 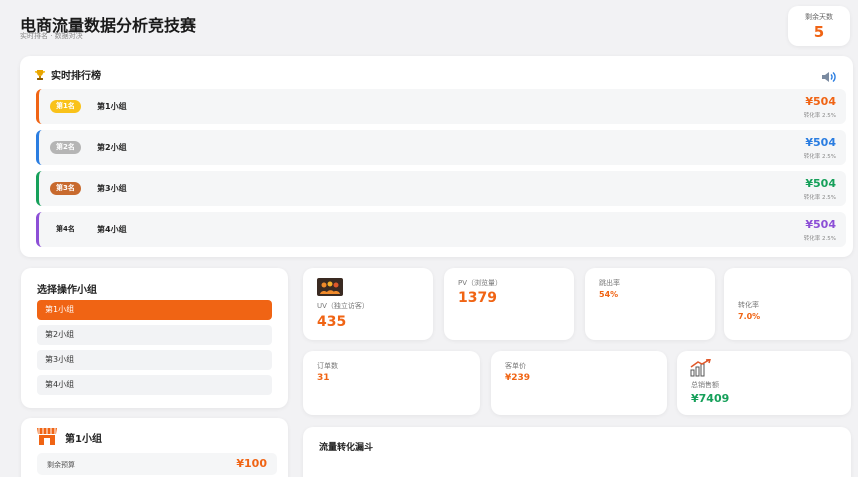 I want to click on page-subtitle: 实时排名 · 数据对决, so click(x=51, y=36).